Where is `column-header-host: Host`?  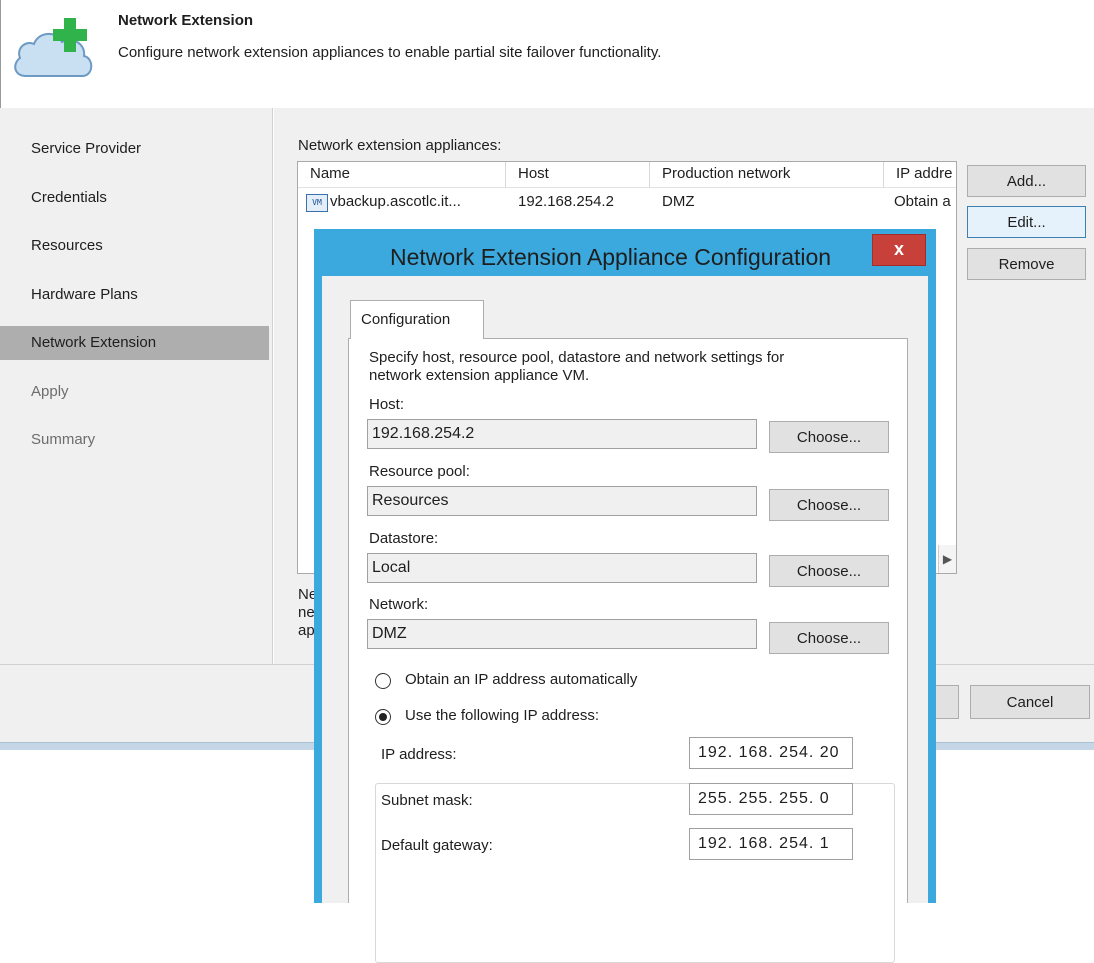 column-header-host: Host is located at coordinates (578, 175).